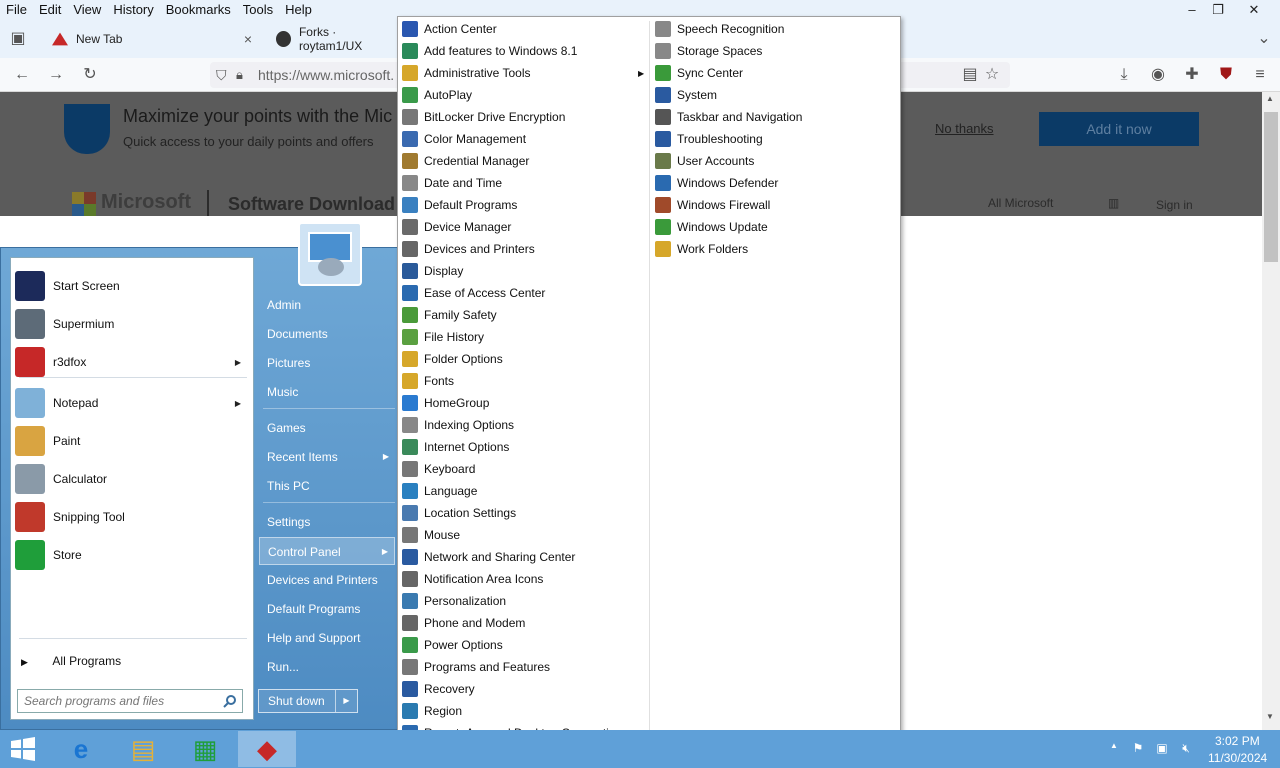 This screenshot has height=768, width=1280. Describe the element at coordinates (964, 128) in the screenshot. I see `no-thanks-link: No thanks` at that location.